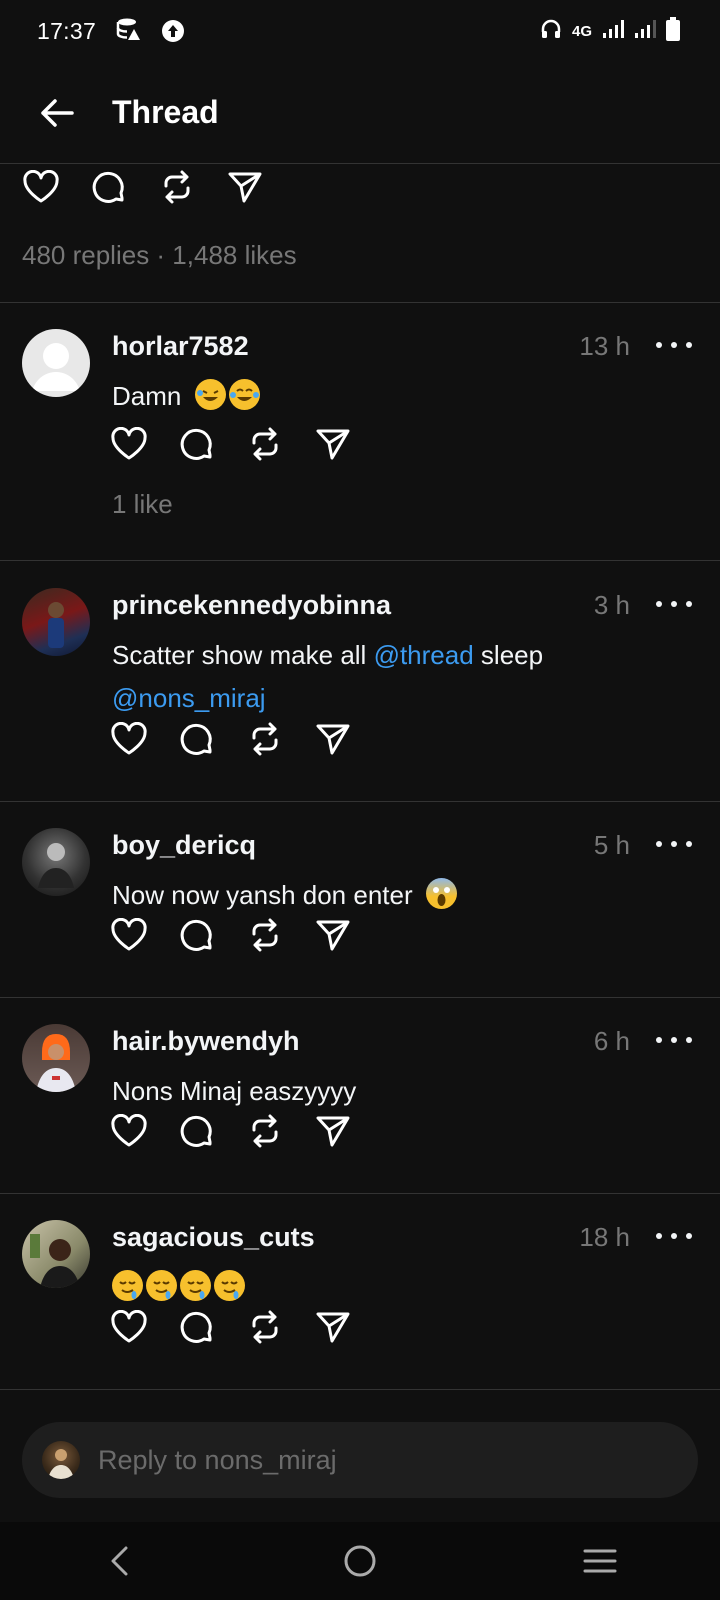 This screenshot has width=720, height=1600. What do you see at coordinates (424, 655) in the screenshot?
I see `mention-link: @thread` at bounding box center [424, 655].